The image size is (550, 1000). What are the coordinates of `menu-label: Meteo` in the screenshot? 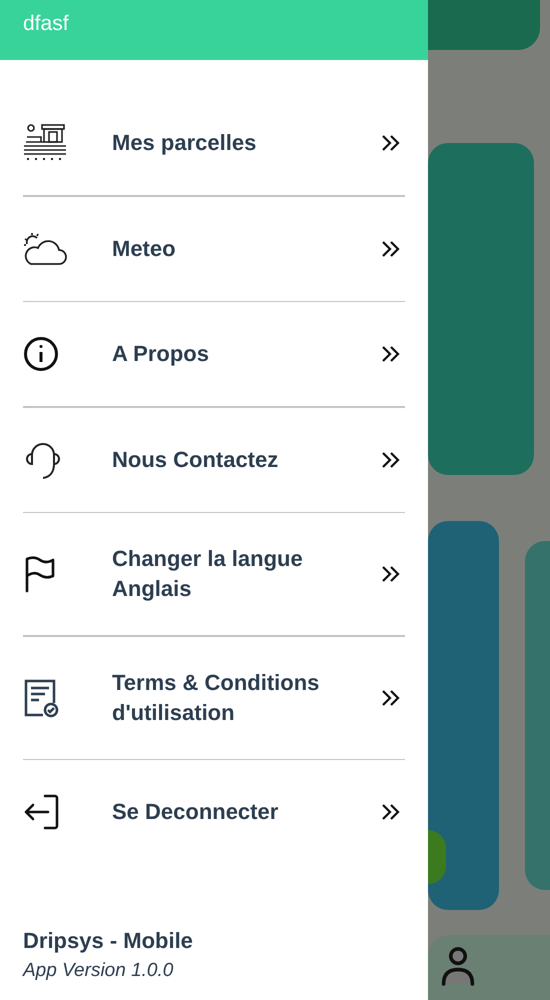 It's located at (144, 248).